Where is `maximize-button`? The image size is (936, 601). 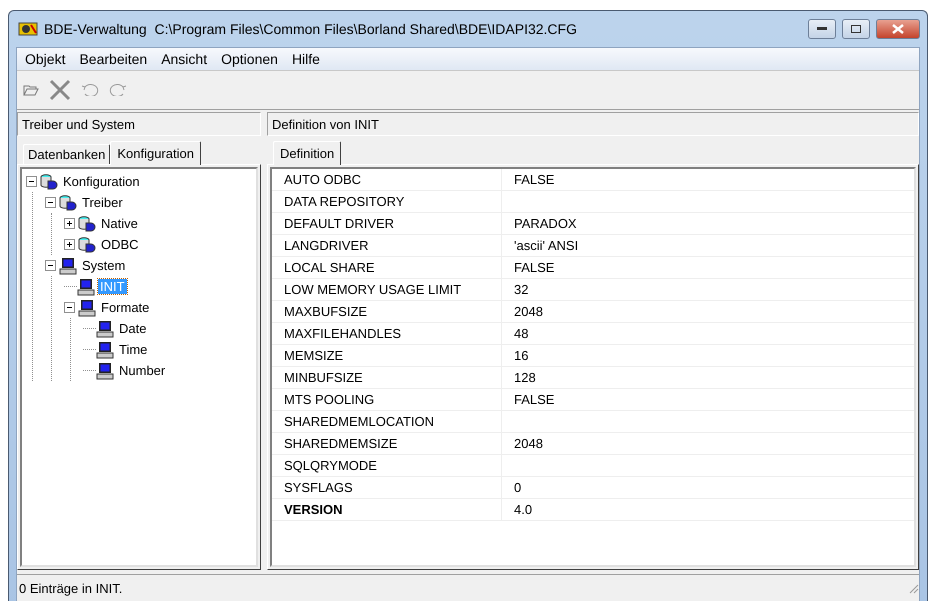 maximize-button is located at coordinates (856, 29).